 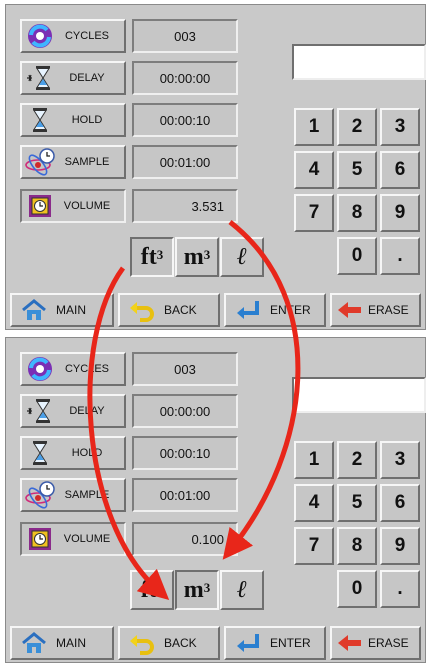 I want to click on main-label: MAIN, so click(x=71, y=643).